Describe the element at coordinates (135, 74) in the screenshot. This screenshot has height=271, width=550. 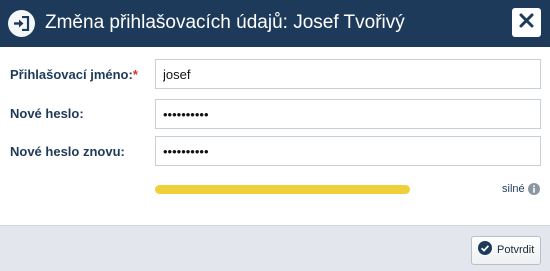
I see `required-marker: *` at that location.